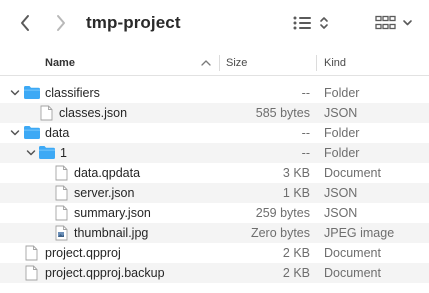 The height and width of the screenshot is (293, 429). Describe the element at coordinates (214, 253) in the screenshot. I see `file-row: project.qpproj 2 KB Document` at that location.